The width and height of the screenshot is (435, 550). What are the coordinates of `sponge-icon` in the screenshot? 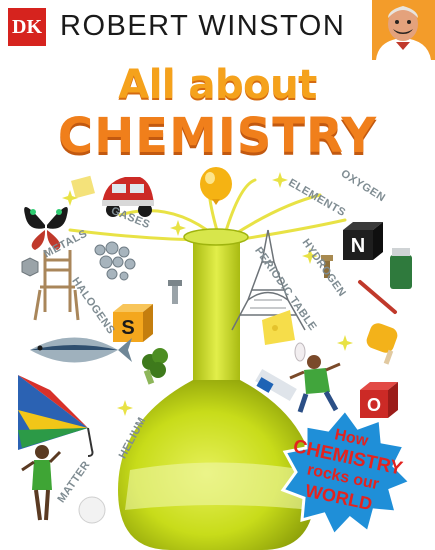 It's located at (83, 187).